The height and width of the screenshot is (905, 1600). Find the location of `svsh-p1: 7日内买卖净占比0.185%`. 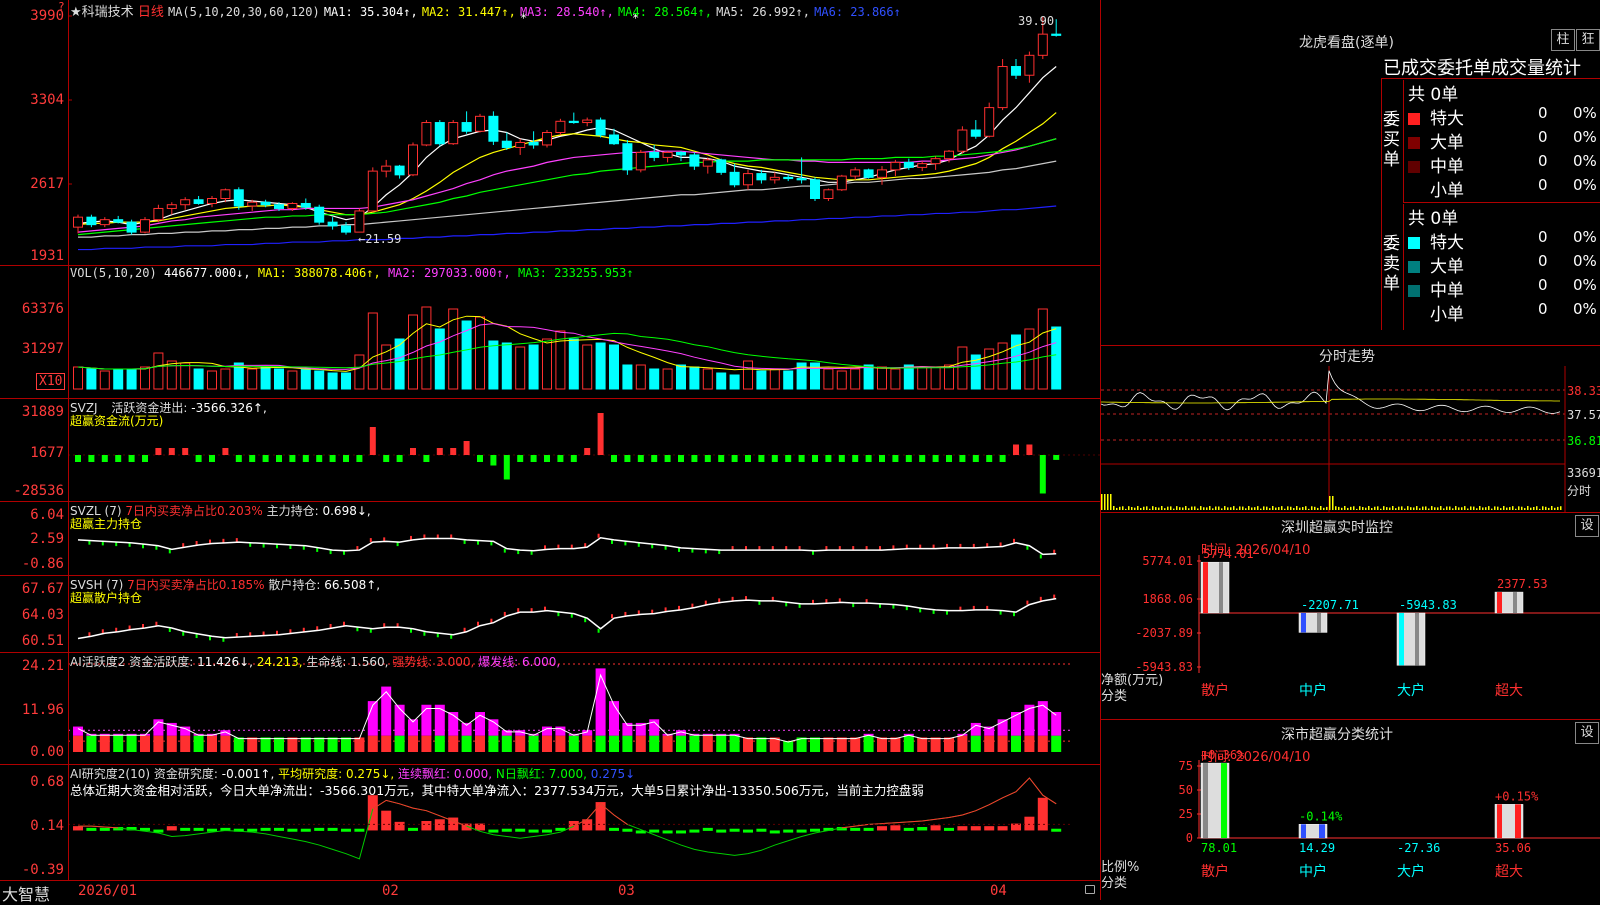

svsh-p1: 7日内买卖净占比0.185% is located at coordinates (196, 585).